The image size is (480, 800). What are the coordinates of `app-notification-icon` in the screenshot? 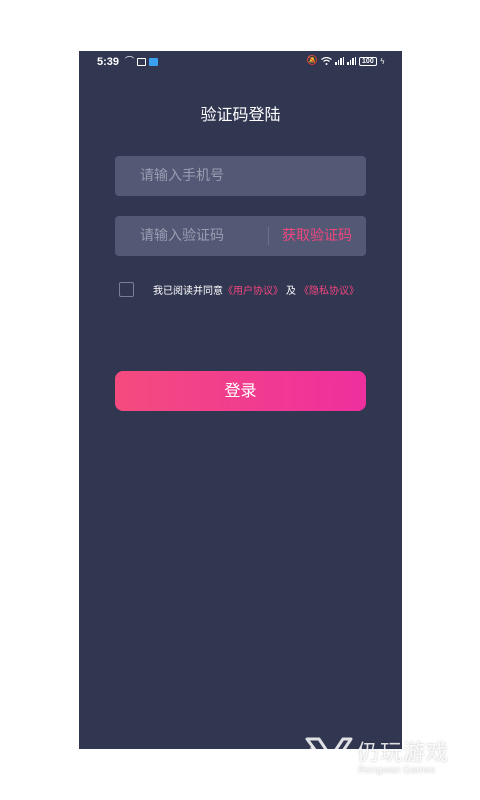 It's located at (154, 62).